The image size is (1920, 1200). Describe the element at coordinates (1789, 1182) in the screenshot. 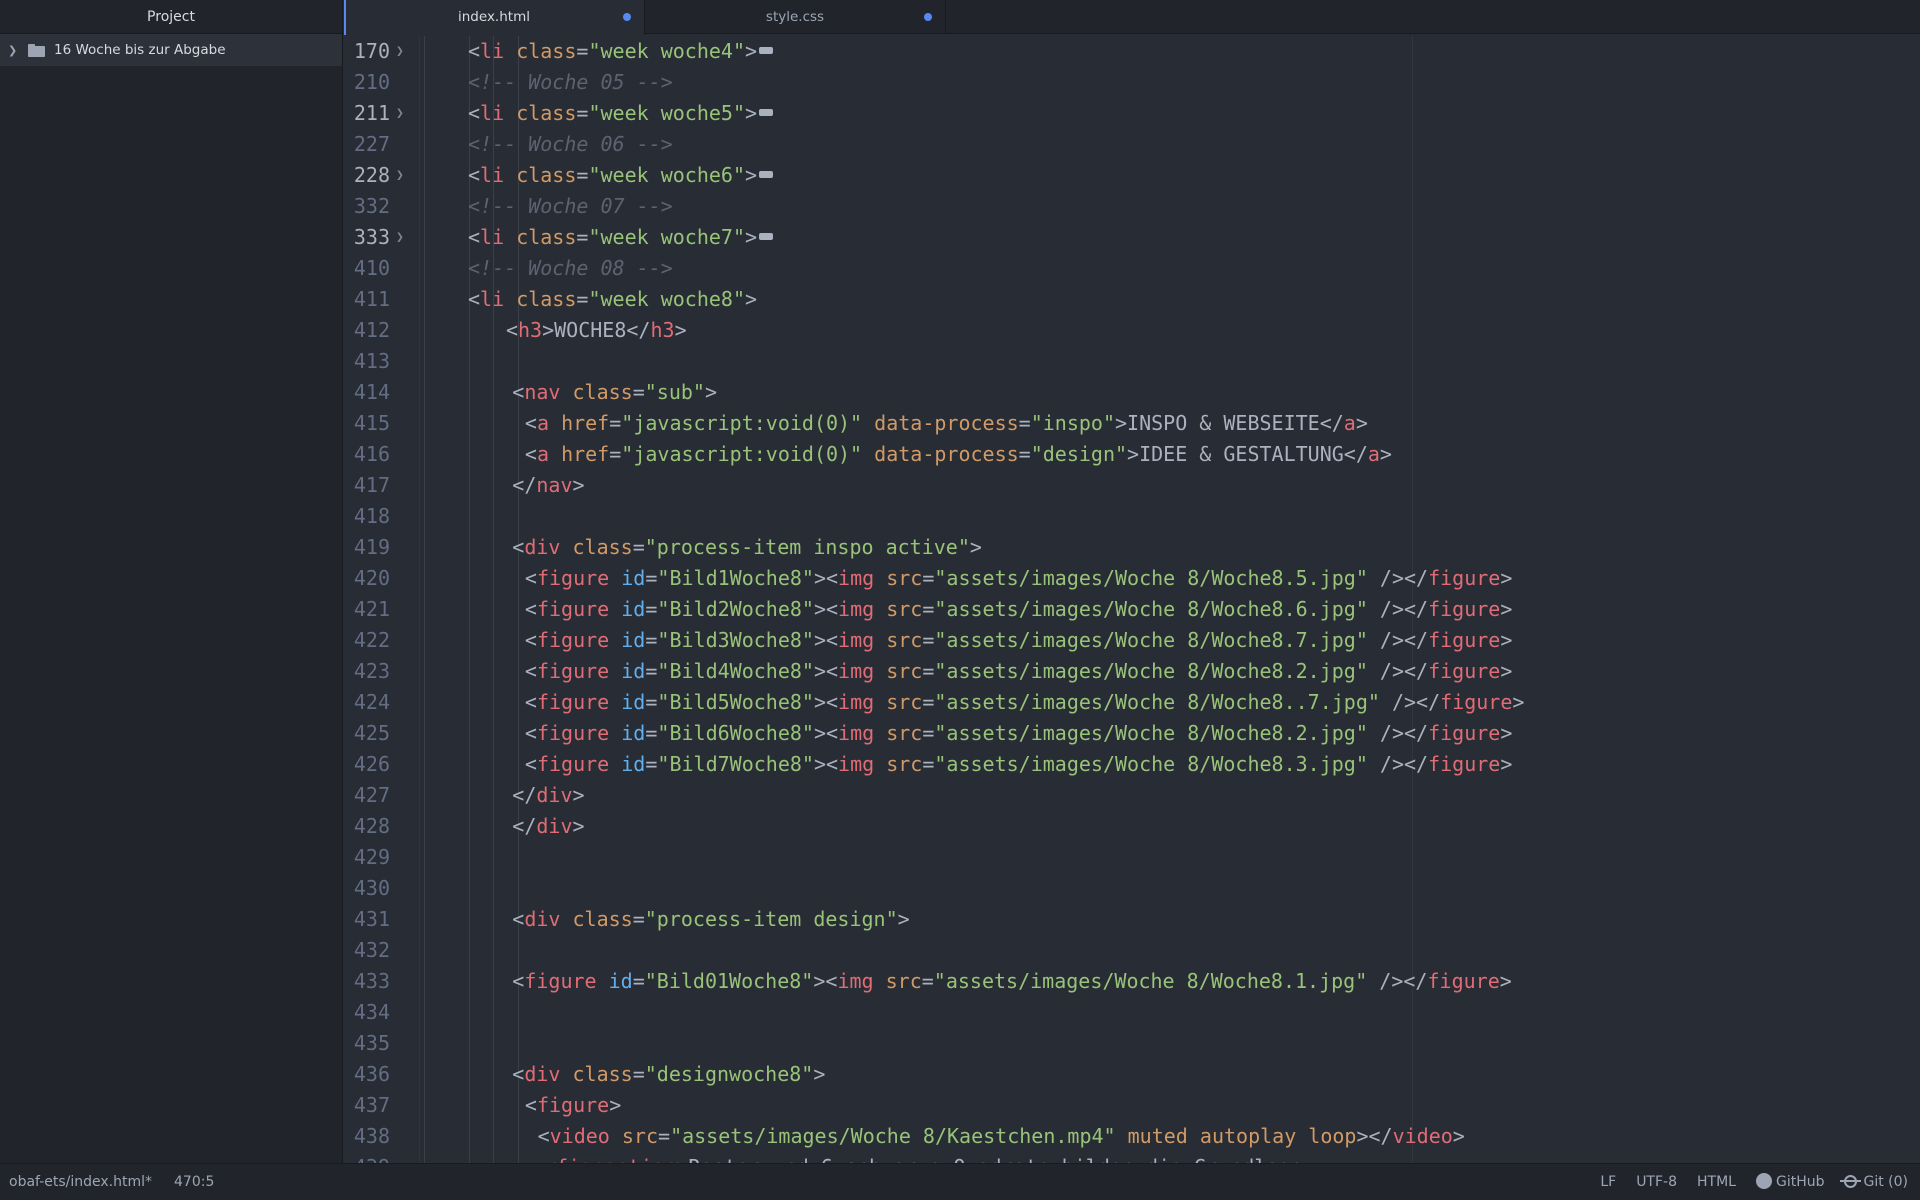

I see `github-button: GitHub` at that location.